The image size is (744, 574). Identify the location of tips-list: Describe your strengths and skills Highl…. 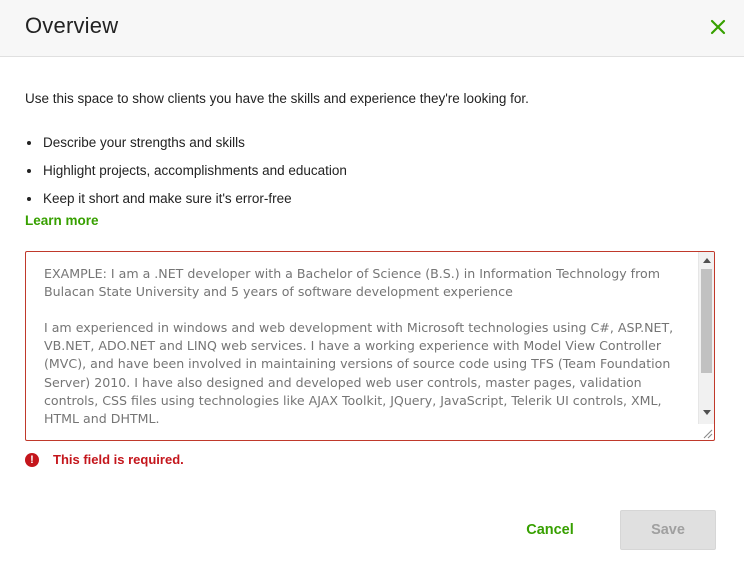
(186, 171).